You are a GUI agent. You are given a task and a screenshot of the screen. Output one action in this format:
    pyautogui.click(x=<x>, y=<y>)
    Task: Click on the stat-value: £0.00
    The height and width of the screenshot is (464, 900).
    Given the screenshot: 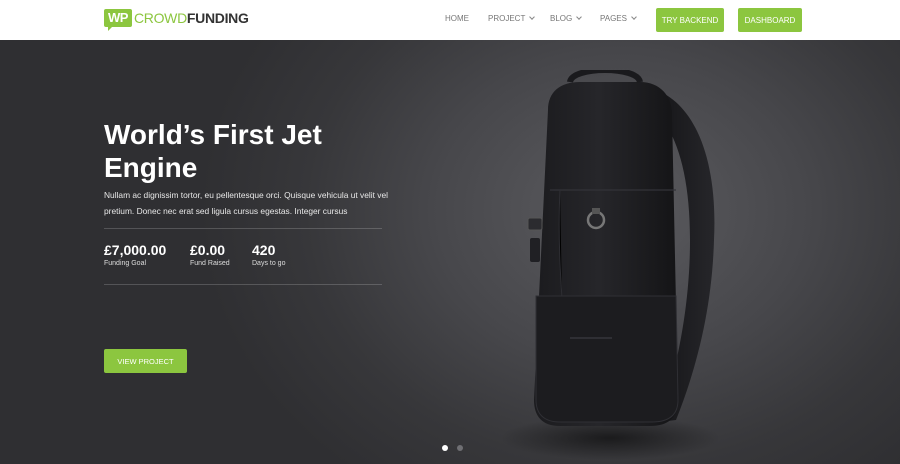 What is the action you would take?
    pyautogui.click(x=208, y=250)
    